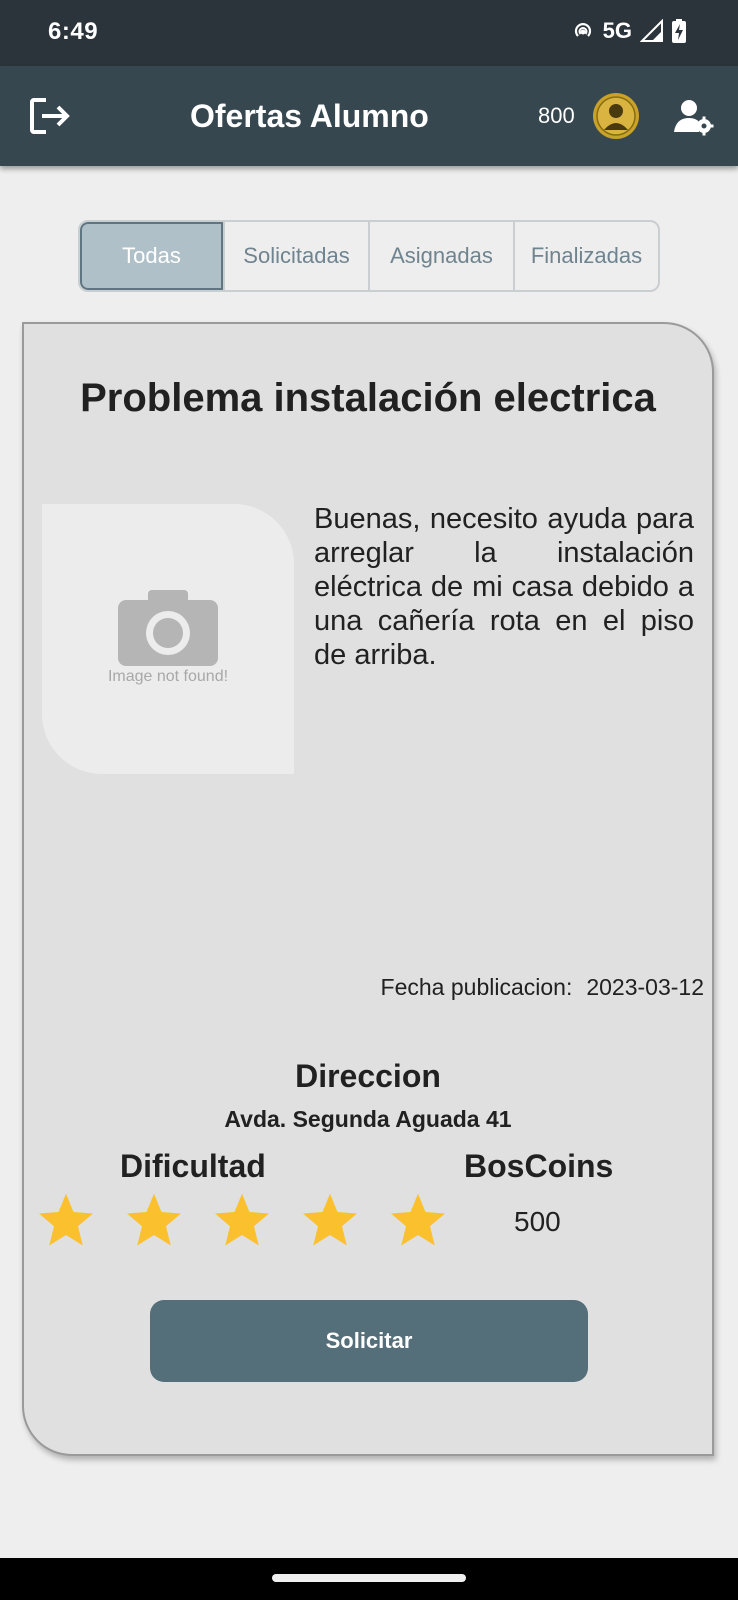 Image resolution: width=738 pixels, height=1600 pixels. What do you see at coordinates (369, 33) in the screenshot?
I see `status-bar: 6:49 5G` at bounding box center [369, 33].